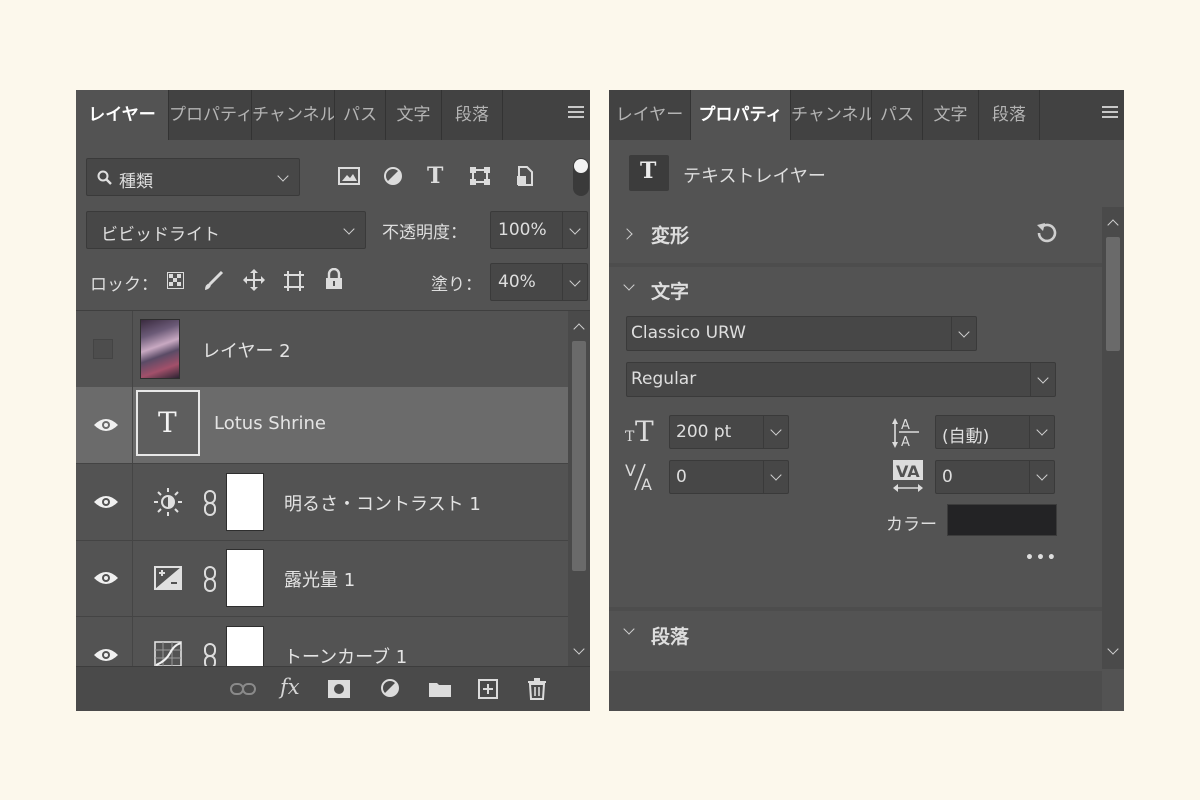 The height and width of the screenshot is (800, 1200). Describe the element at coordinates (270, 423) in the screenshot. I see `layer-name: Lotus Shrine` at that location.